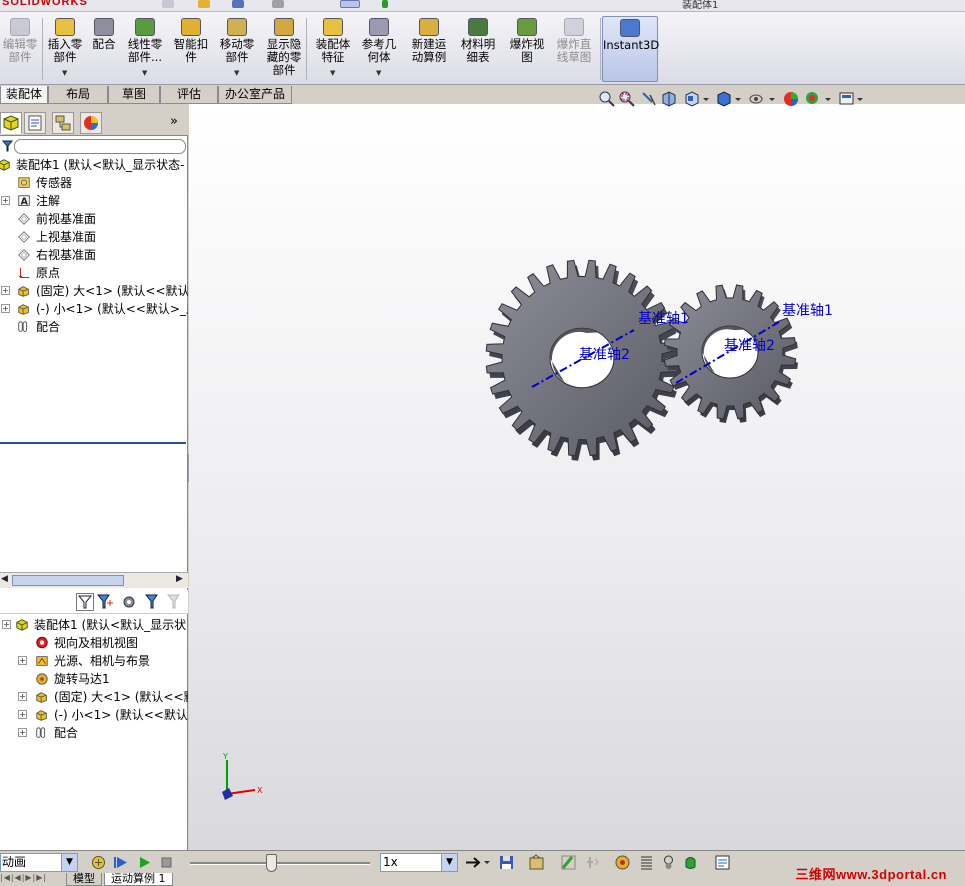  What do you see at coordinates (94, 255) in the screenshot?
I see `tree-item: 右视基准面` at bounding box center [94, 255].